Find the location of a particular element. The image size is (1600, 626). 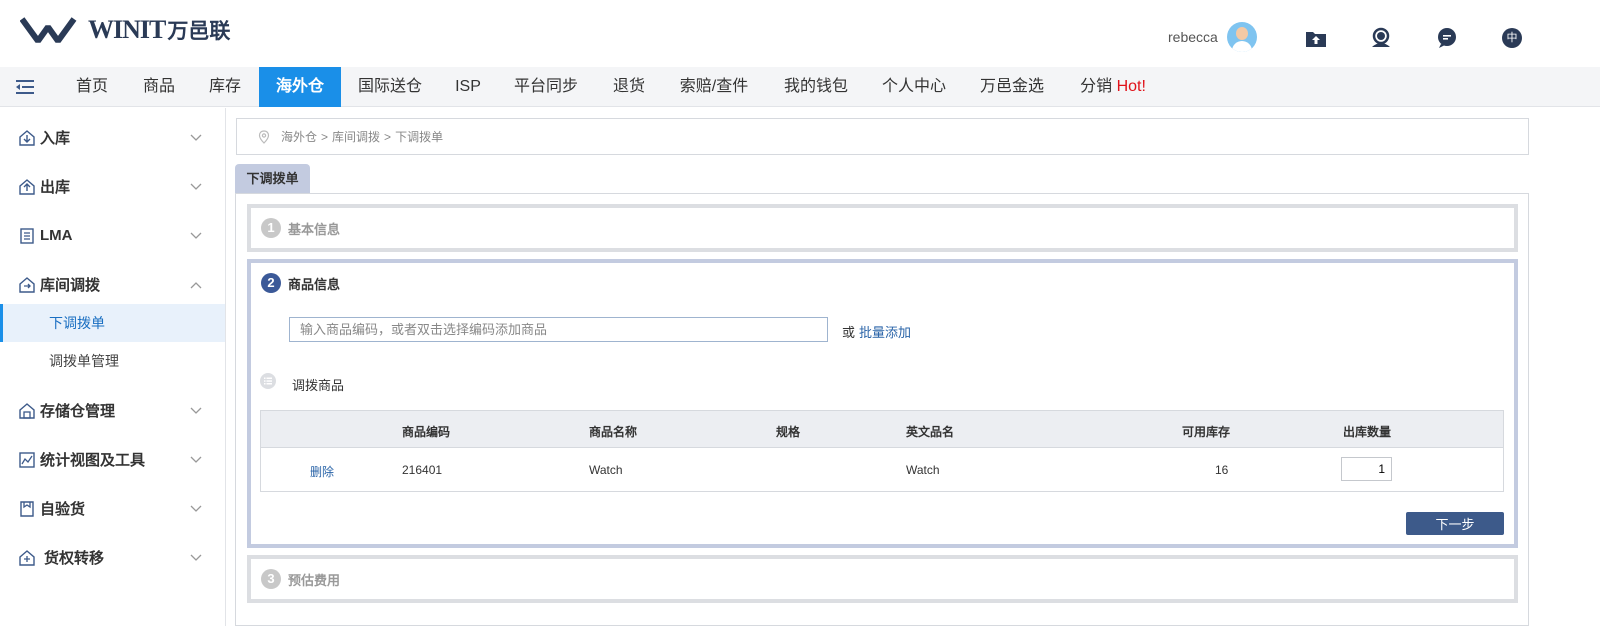

cell-stock: 16 is located at coordinates (1222, 470).